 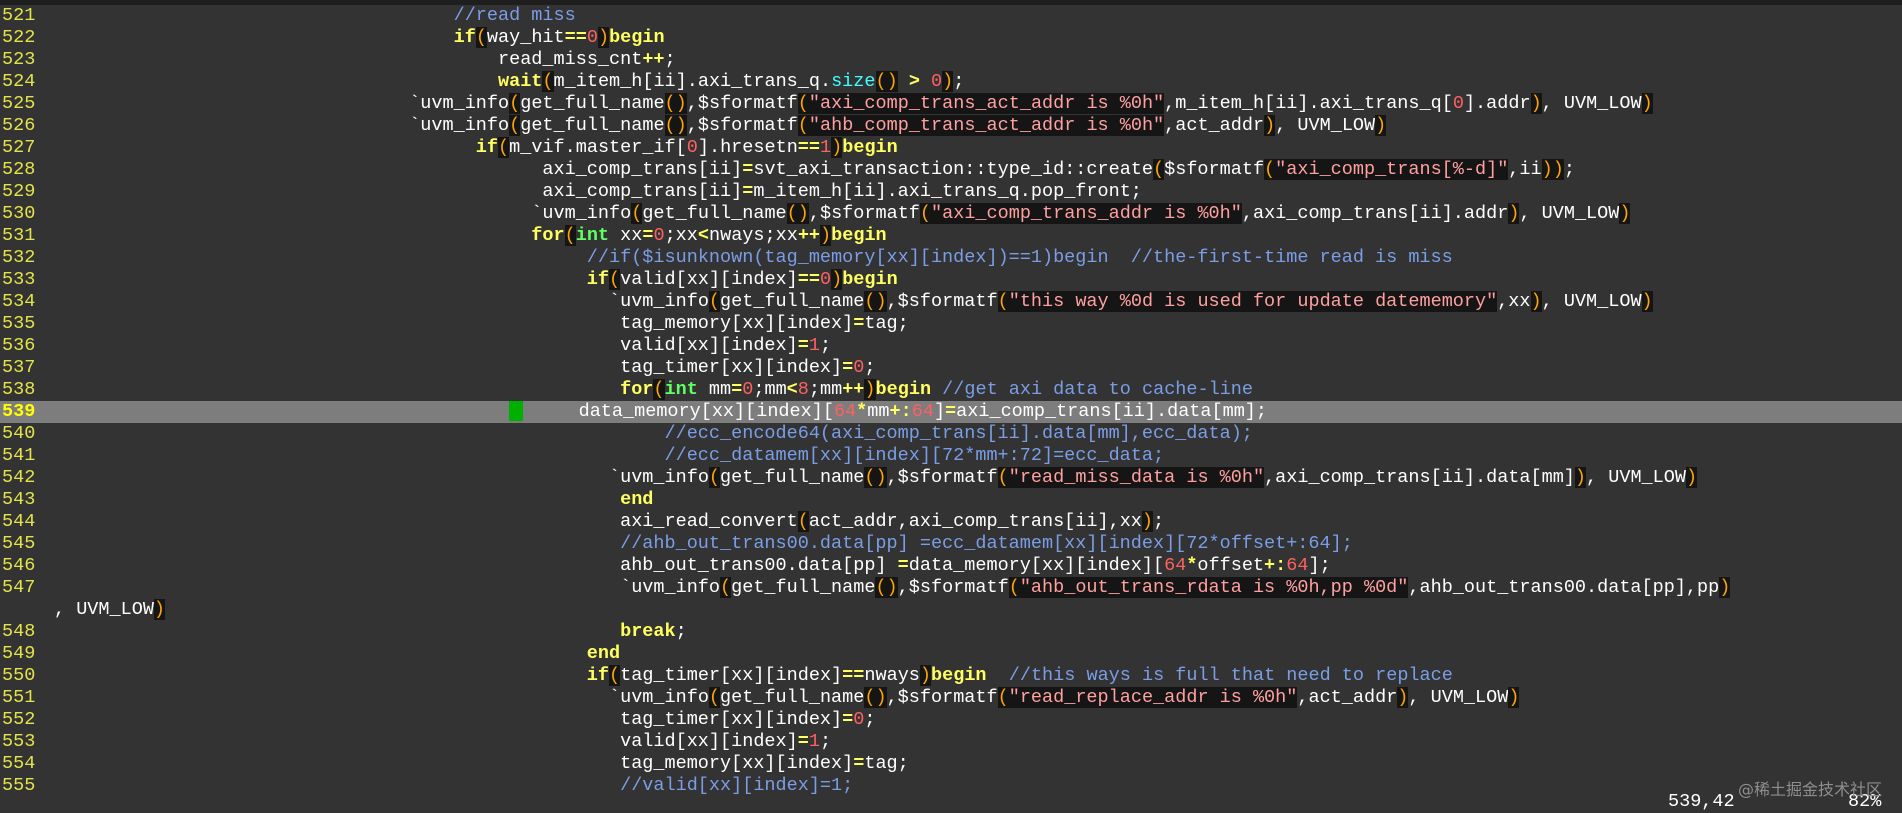 I want to click on code-token: <, so click(x=792, y=389).